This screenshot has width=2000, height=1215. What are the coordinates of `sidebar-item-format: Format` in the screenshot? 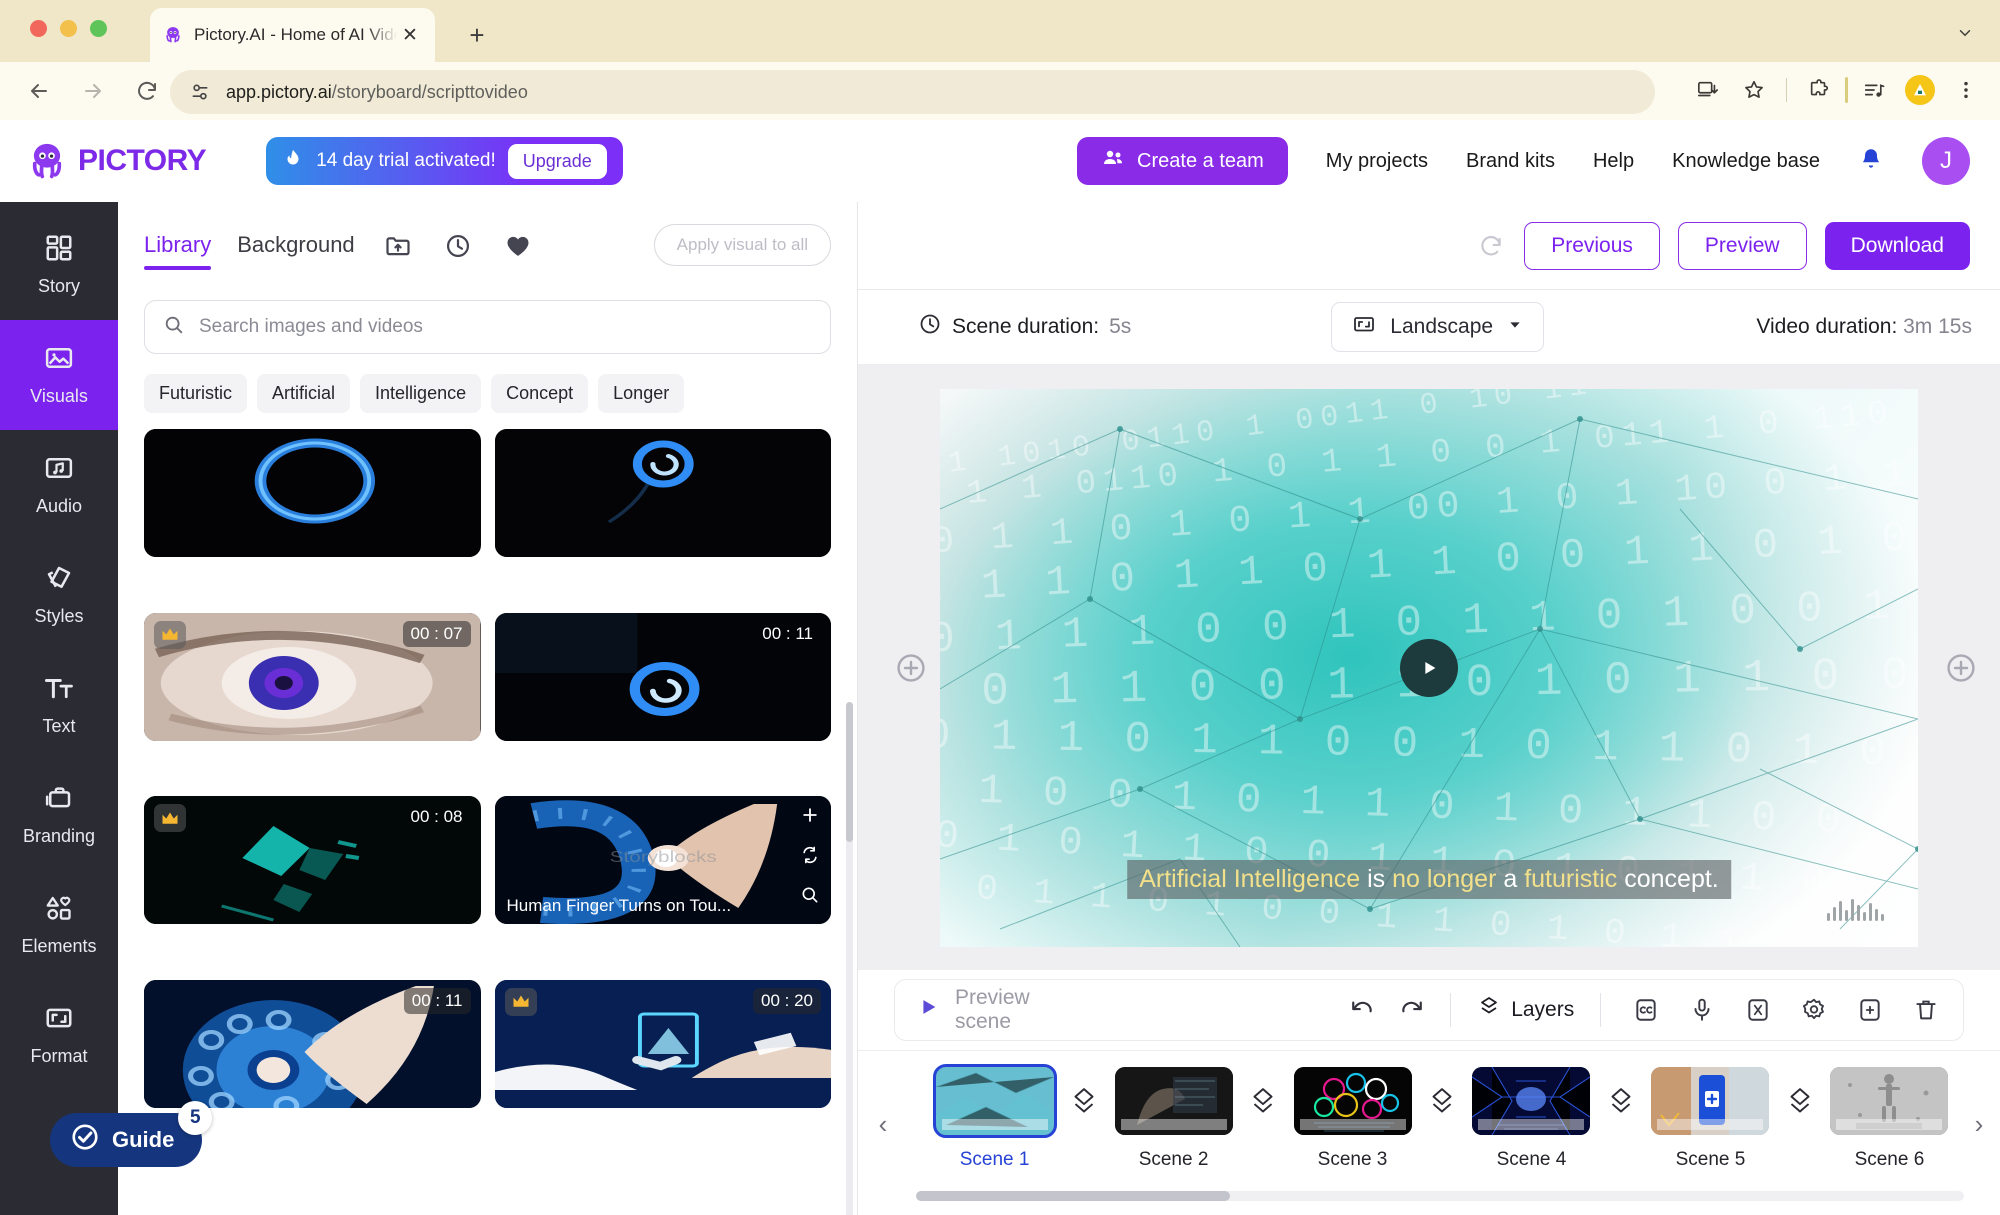 It's located at (59, 1035).